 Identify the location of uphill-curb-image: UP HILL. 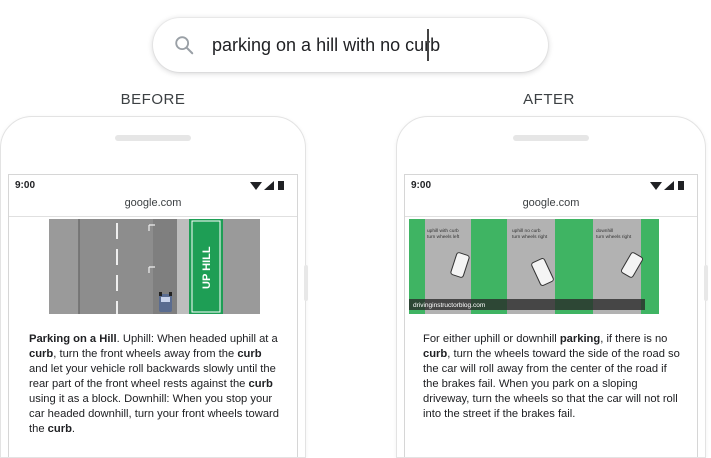
(154, 266).